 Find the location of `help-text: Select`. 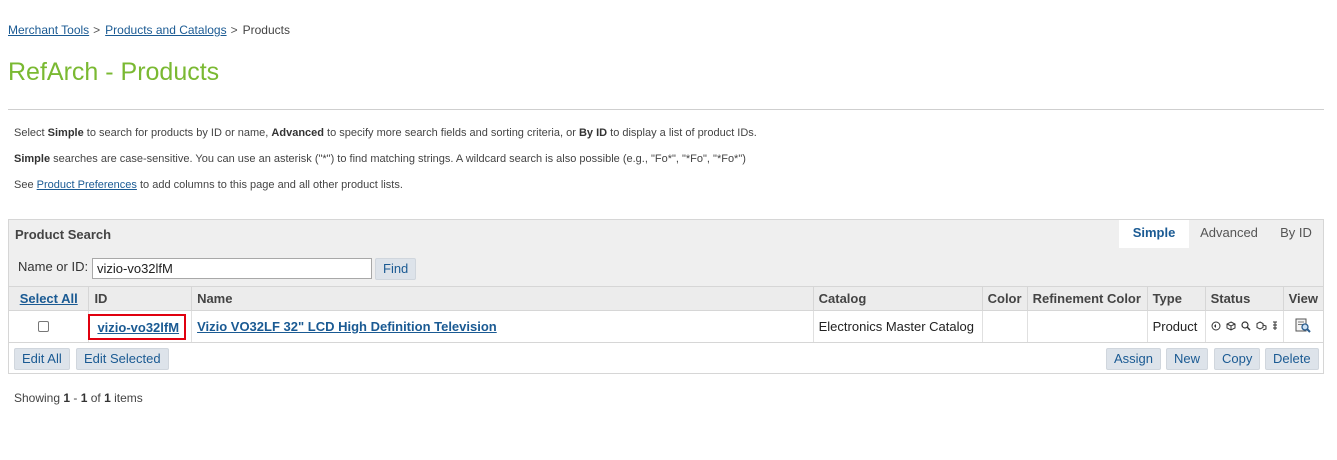

help-text: Select is located at coordinates (31, 133).